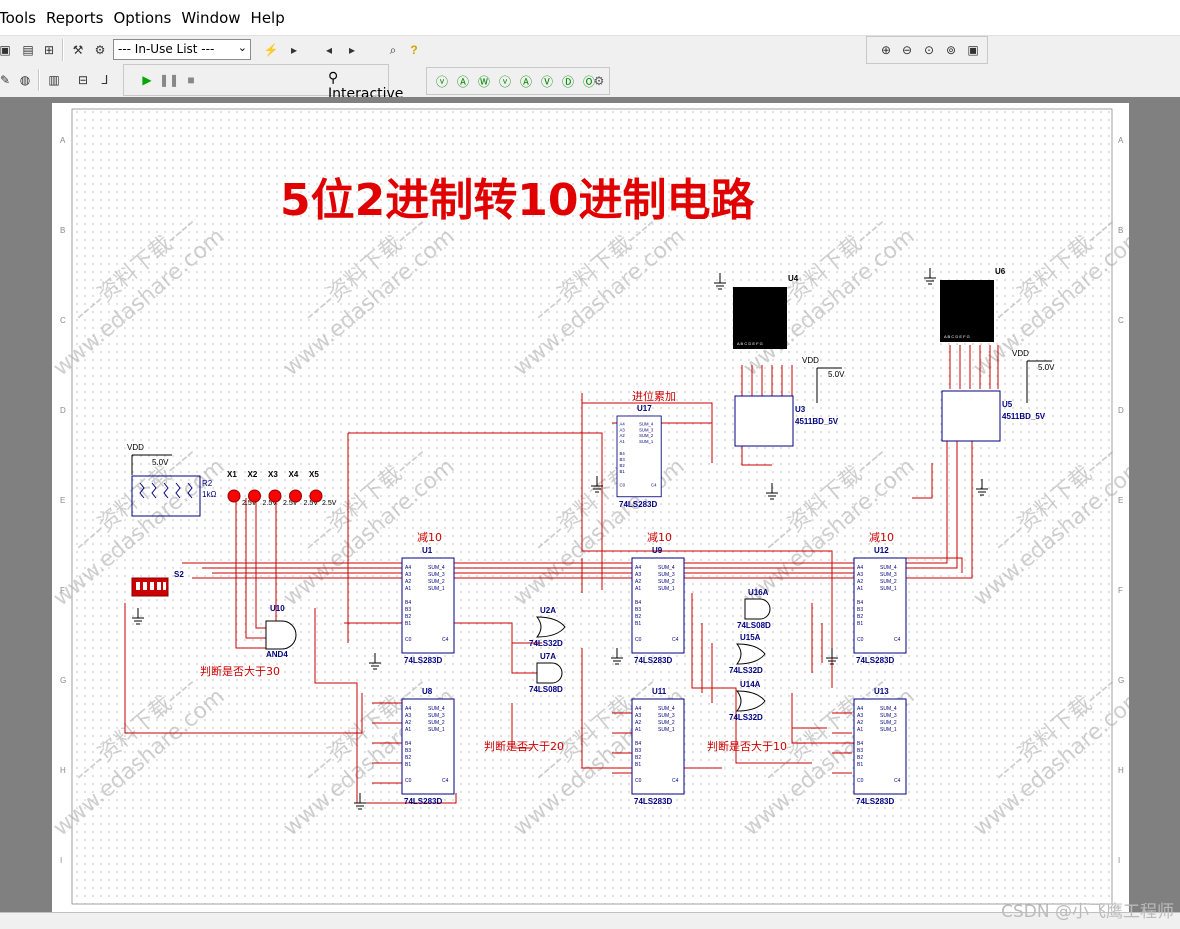 Image resolution: width=1180 pixels, height=929 pixels. Describe the element at coordinates (75, 18) in the screenshot. I see `menu-reports: Reports` at that location.